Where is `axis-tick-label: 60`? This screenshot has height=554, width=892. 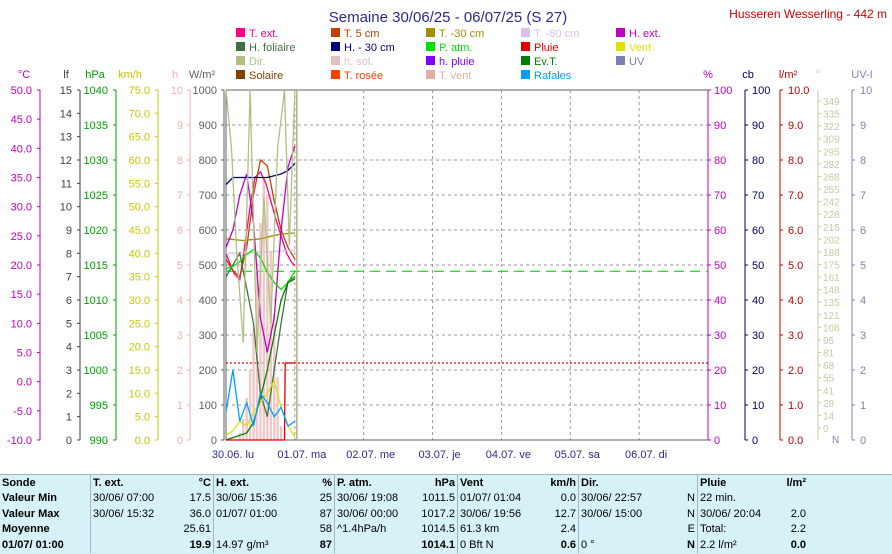
axis-tick-label: 60 is located at coordinates (720, 231).